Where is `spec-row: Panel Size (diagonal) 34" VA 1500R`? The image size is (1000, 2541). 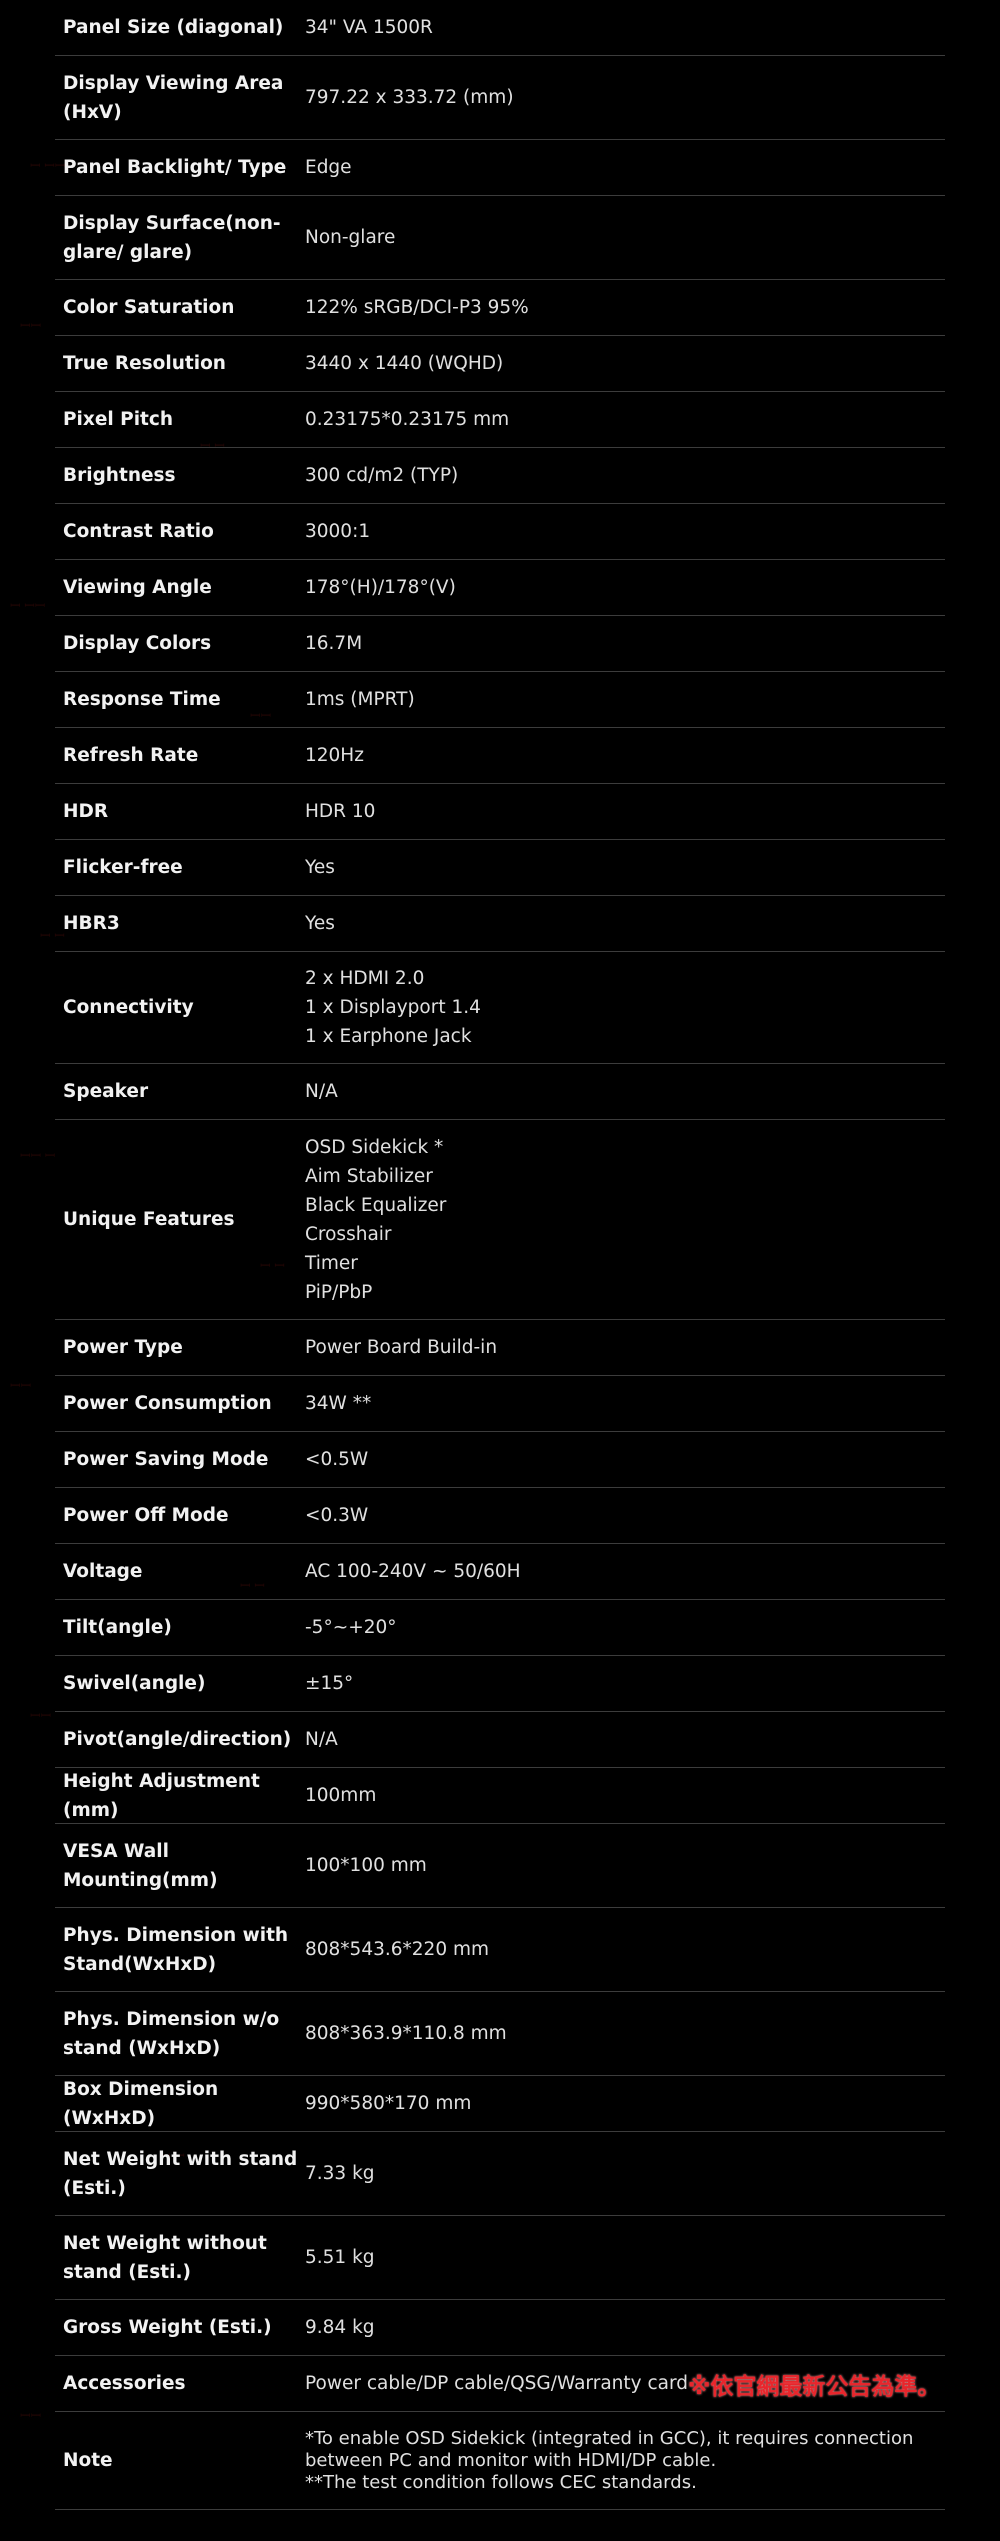 spec-row: Panel Size (diagonal) 34" VA 1500R is located at coordinates (500, 28).